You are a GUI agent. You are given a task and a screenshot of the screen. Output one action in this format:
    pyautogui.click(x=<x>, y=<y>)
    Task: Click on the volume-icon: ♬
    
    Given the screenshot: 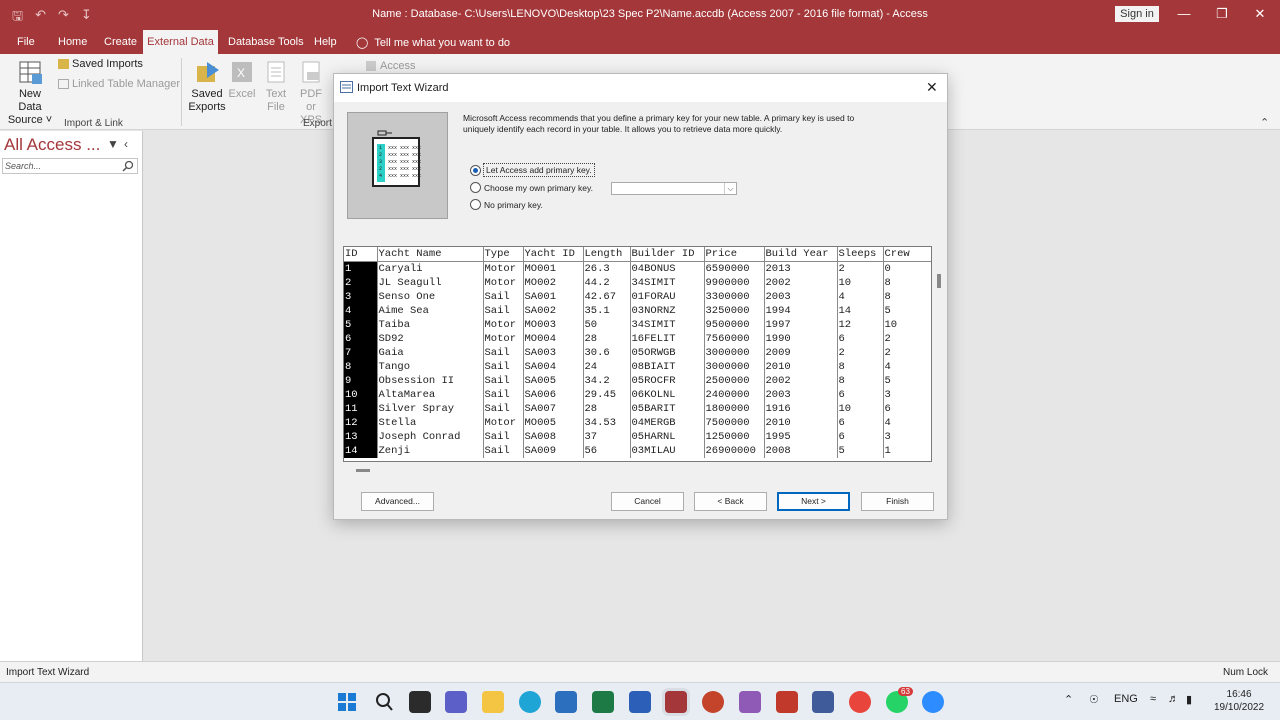 What is the action you would take?
    pyautogui.click(x=1173, y=699)
    